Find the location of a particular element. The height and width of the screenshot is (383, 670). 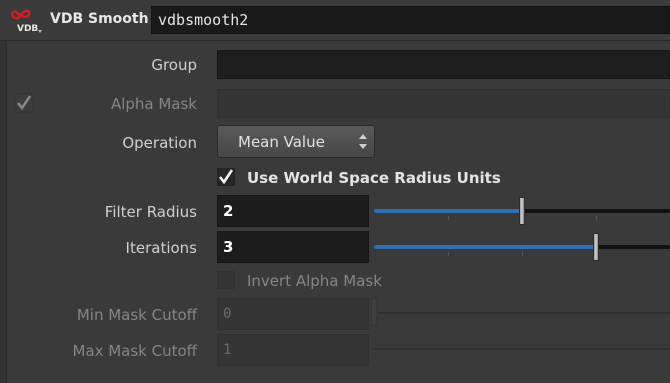

node-header: VDB VDB Smooth vdbsmooth2 is located at coordinates (335, 20).